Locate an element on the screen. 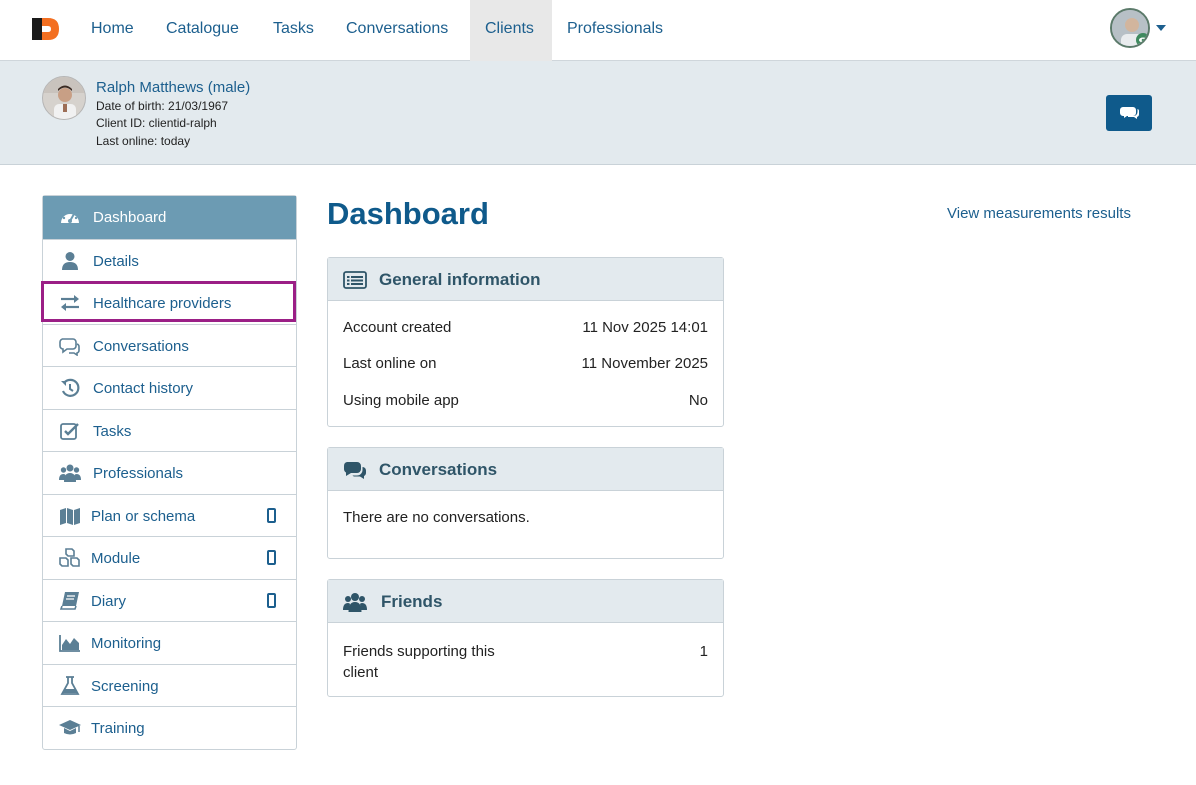  info-value: 11 November 2025 is located at coordinates (644, 363).